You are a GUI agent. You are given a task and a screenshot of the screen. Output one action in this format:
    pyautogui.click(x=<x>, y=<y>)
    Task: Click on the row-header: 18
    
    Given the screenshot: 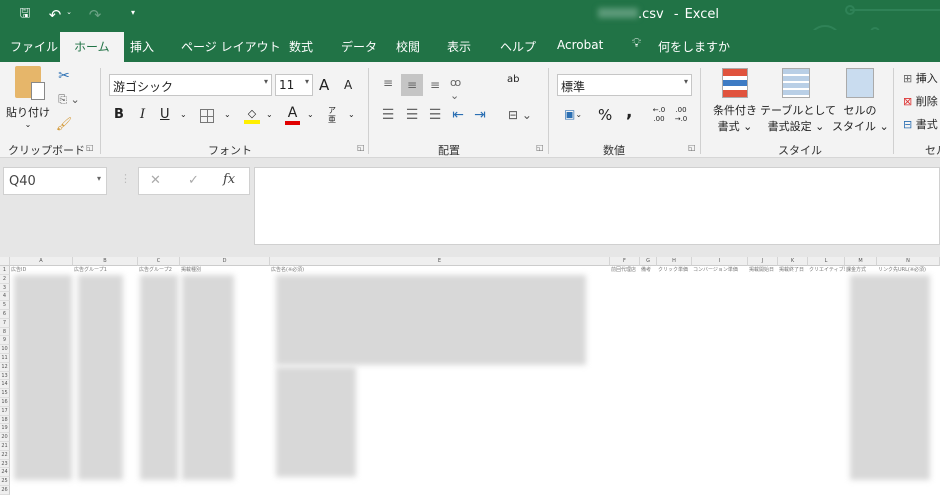 What is the action you would take?
    pyautogui.click(x=5, y=420)
    